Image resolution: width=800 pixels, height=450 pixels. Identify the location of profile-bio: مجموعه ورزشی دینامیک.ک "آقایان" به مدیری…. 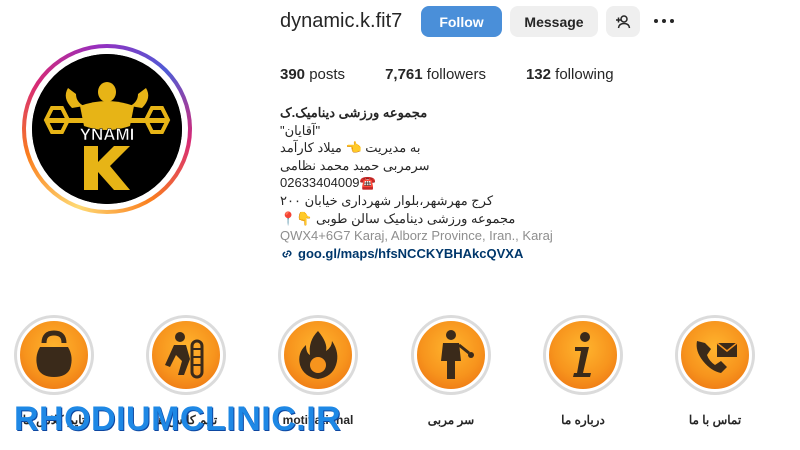
(430, 183).